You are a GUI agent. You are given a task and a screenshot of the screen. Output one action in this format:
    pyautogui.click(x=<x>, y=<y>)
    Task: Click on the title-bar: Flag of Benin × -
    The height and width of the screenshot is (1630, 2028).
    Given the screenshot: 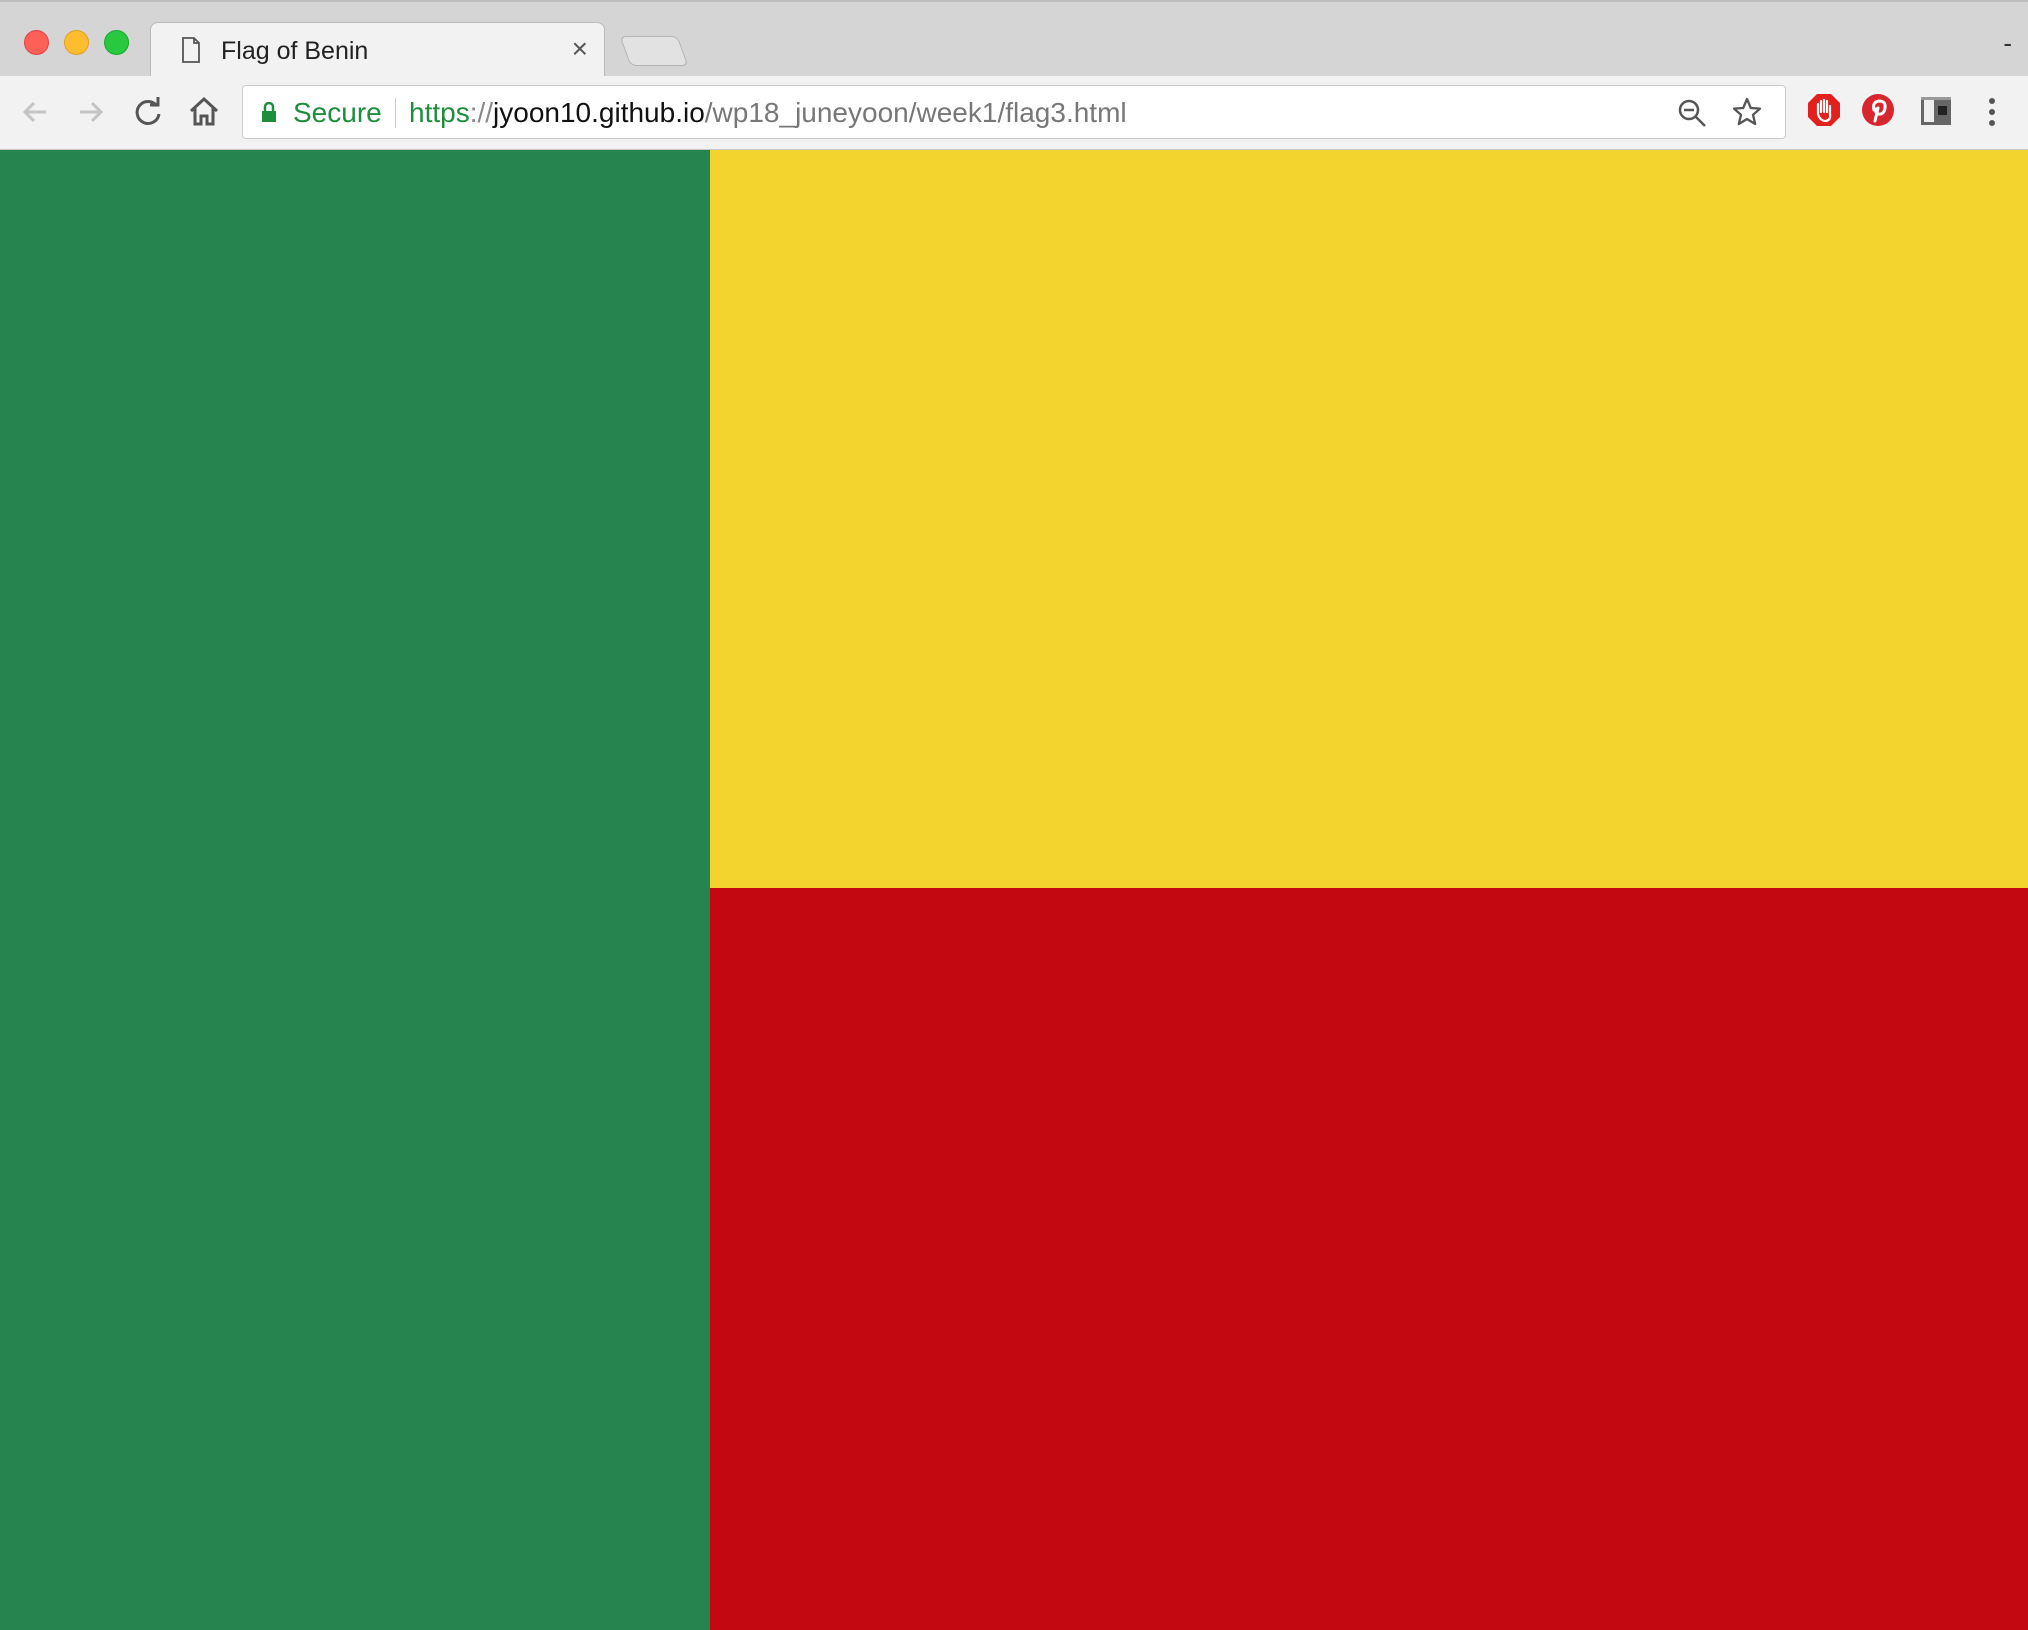 What is the action you would take?
    pyautogui.click(x=1014, y=40)
    